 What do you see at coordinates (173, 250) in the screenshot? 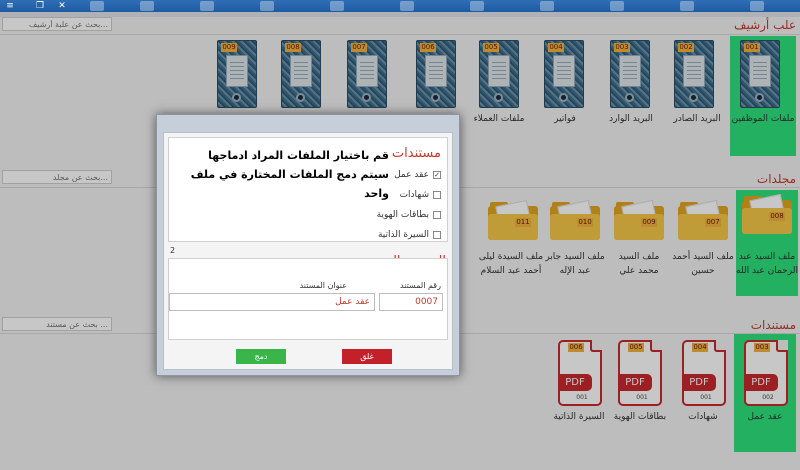
I see `selected-count: 2` at bounding box center [173, 250].